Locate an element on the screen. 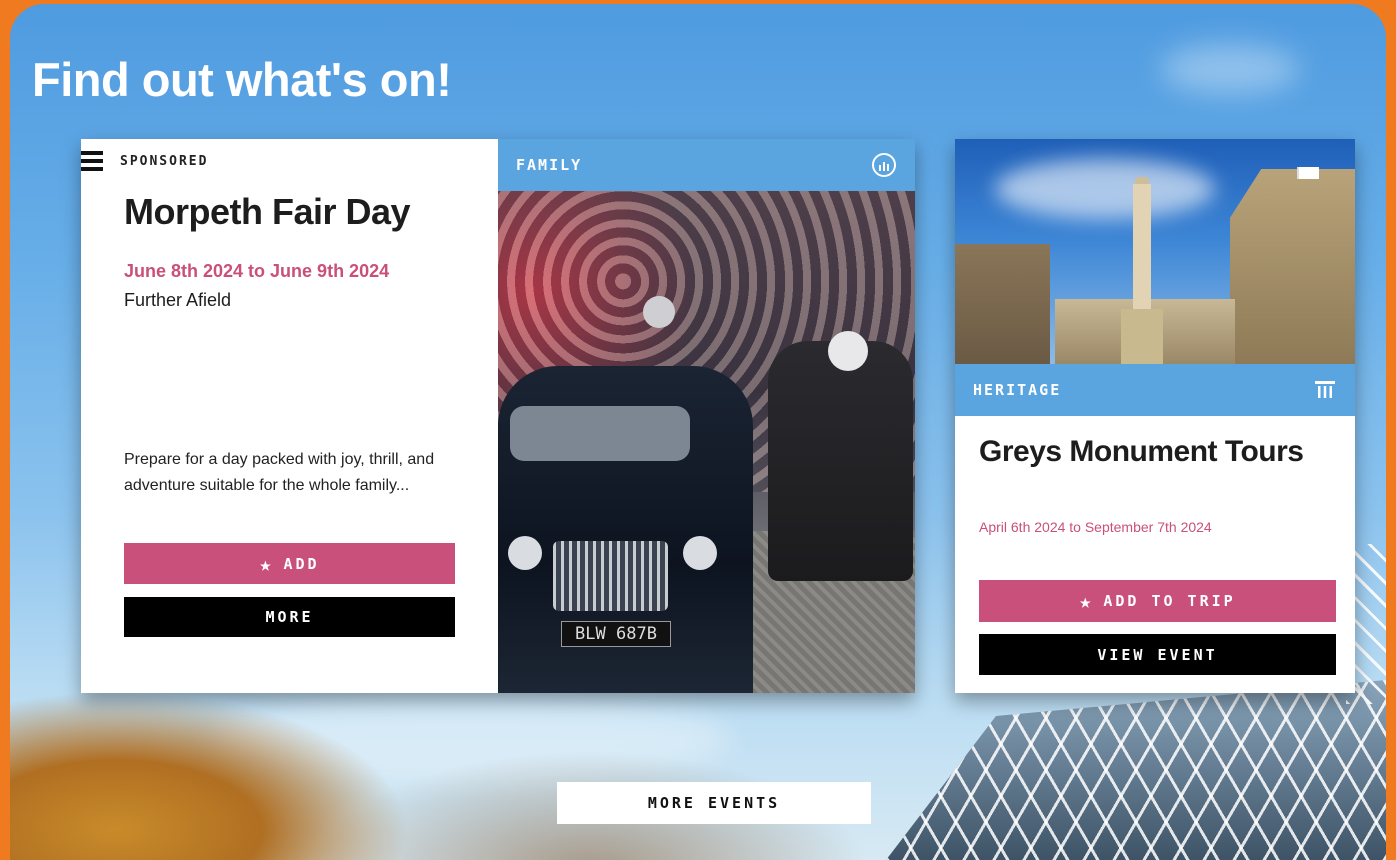 Image resolution: width=1396 pixels, height=860 pixels. page-title: Find out what's on! is located at coordinates (242, 79).